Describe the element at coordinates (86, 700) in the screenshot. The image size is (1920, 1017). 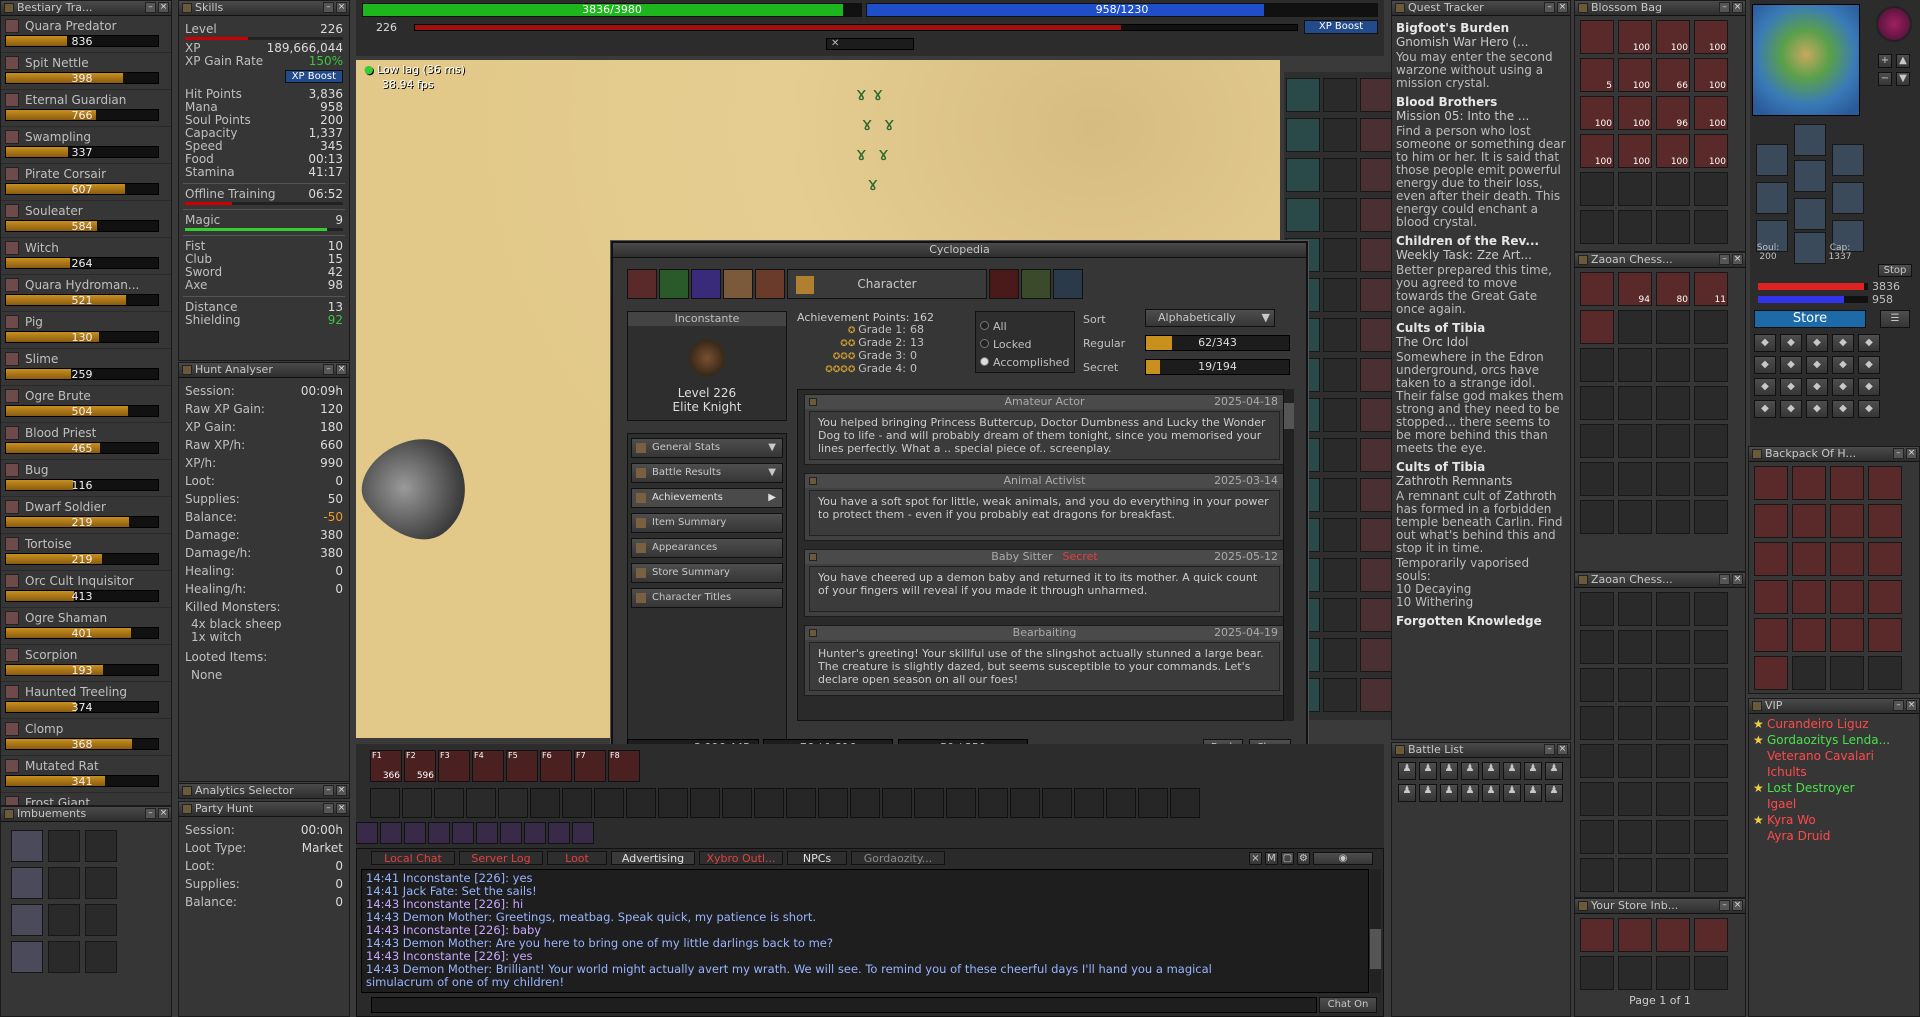
I see `bestiary-item: Haunted Treeling 374` at that location.